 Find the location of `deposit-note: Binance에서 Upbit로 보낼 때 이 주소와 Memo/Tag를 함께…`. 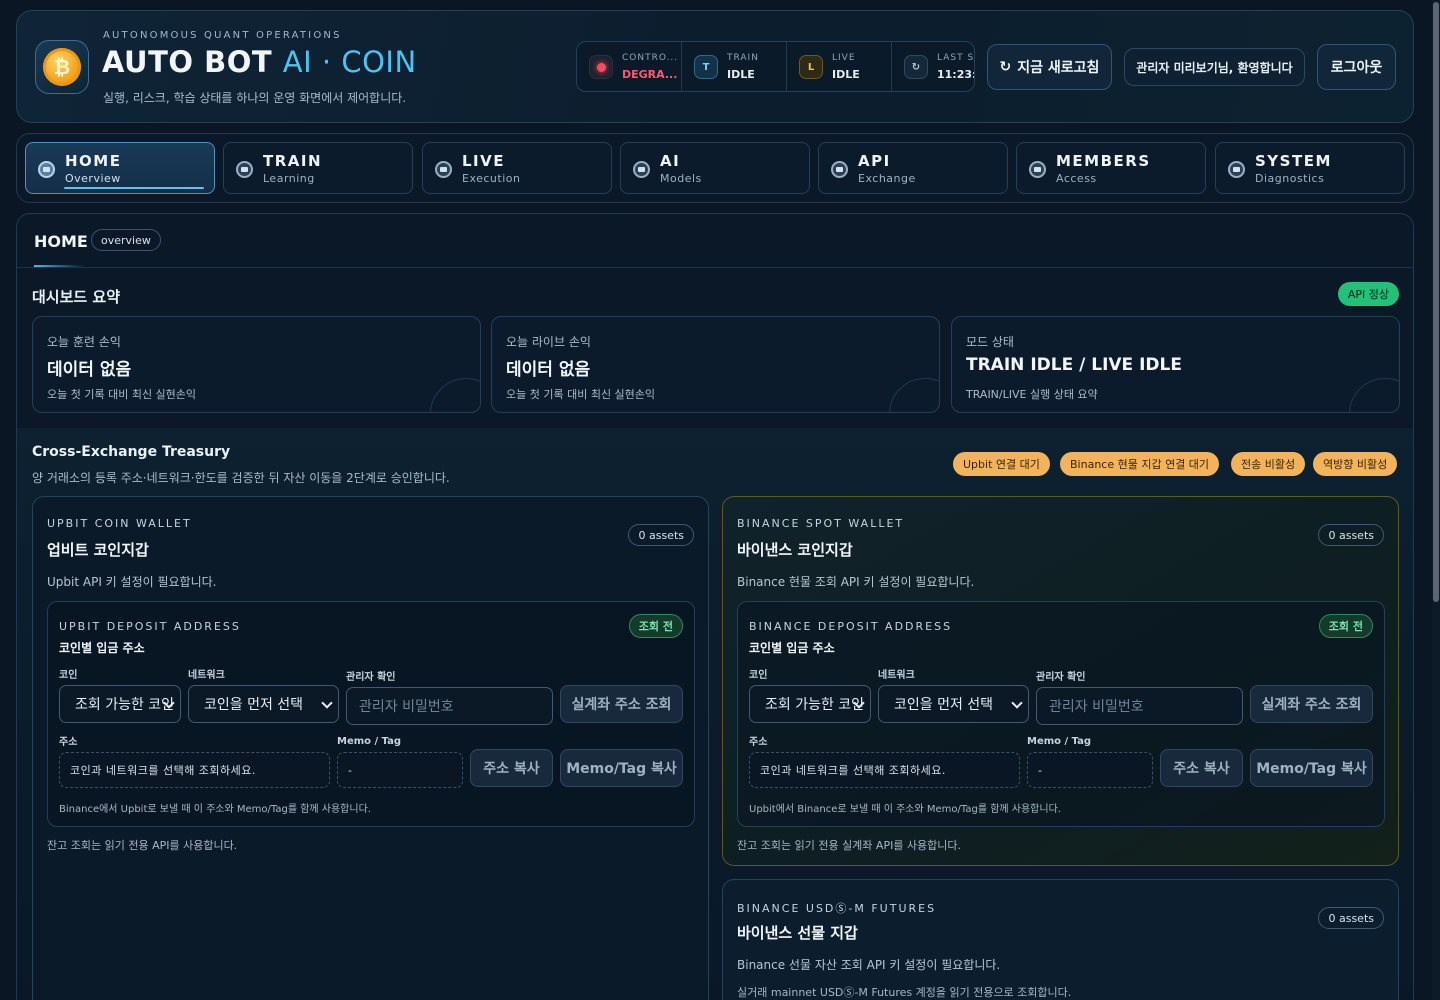

deposit-note: Binance에서 Upbit로 보낼 때 이 주소와 Memo/Tag를 함께… is located at coordinates (215, 809).